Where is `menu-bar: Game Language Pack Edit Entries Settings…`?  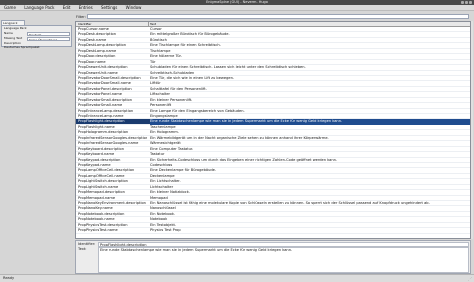
menu-bar: Game Language Pack Edit Entries Settings… is located at coordinates (237, 8).